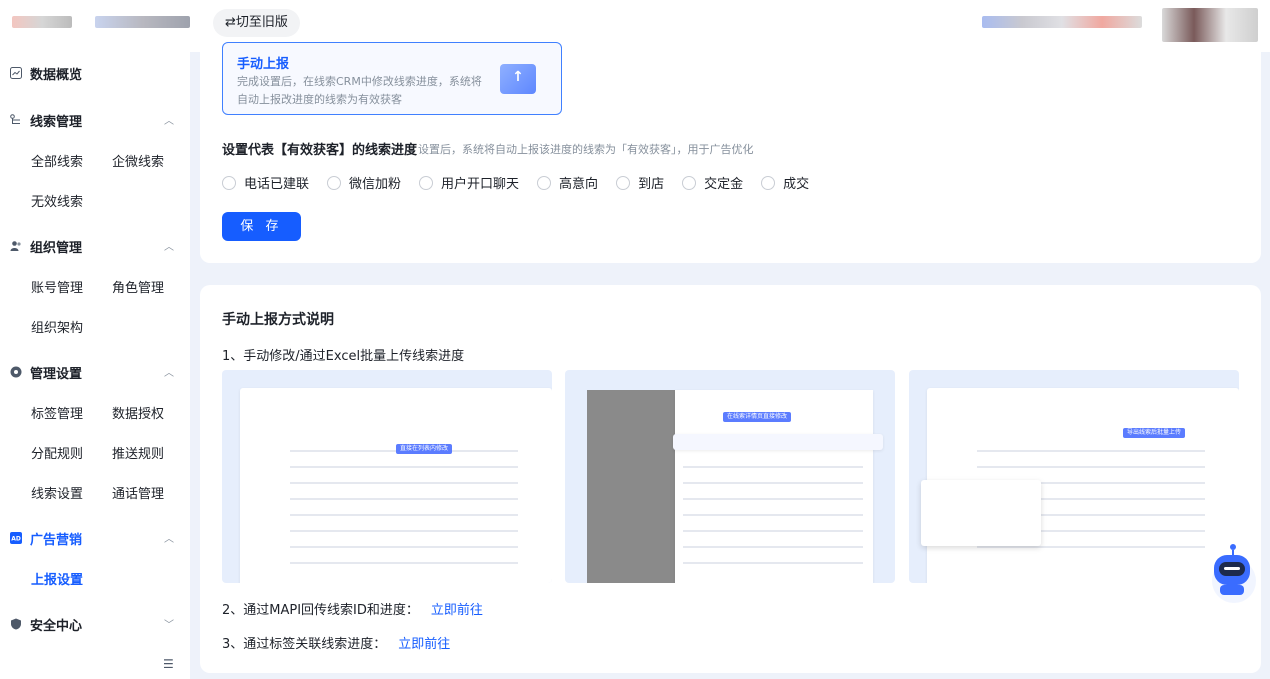 Image resolution: width=1270 pixels, height=679 pixels. I want to click on manual-report-desc: 完成设置后，在线索CRM中修改线索进度，系统将自动上报改进度的线索为有效获客, so click(359, 90).